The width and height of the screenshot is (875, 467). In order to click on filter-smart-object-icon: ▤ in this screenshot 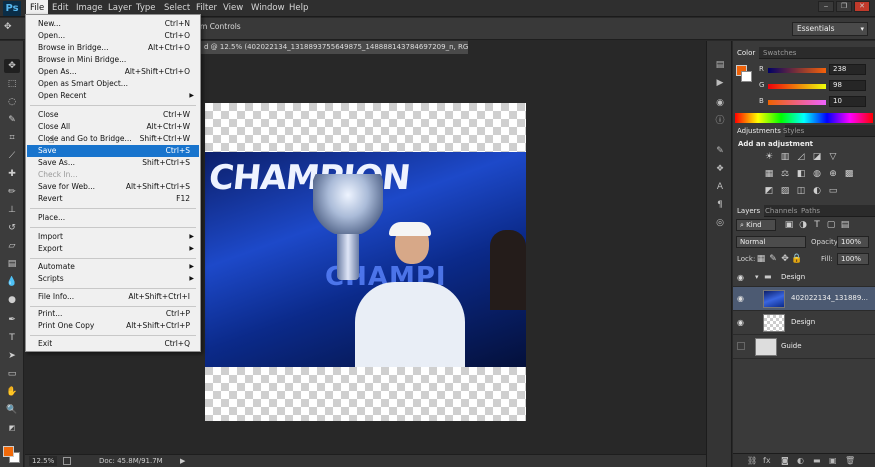, I will do `click(845, 225)`.